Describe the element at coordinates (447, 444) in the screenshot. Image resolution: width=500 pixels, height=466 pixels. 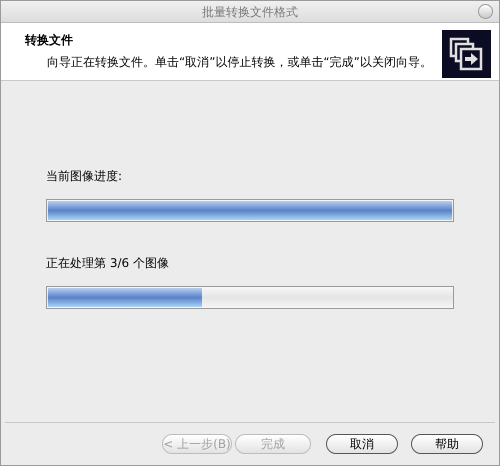
I see `wizard-button: 帮助` at that location.